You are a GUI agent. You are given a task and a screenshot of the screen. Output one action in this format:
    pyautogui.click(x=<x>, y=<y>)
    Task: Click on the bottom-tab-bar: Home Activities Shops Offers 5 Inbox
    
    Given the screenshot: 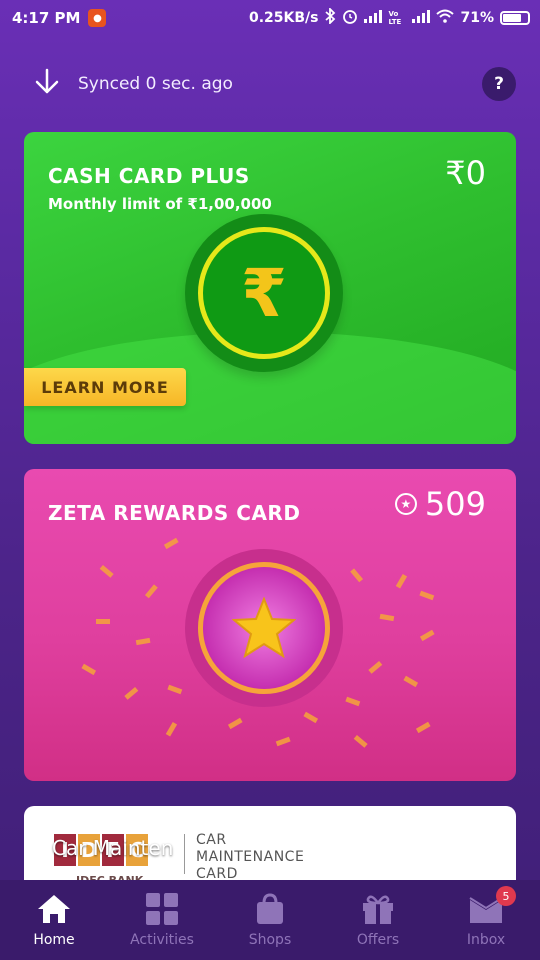 What is the action you would take?
    pyautogui.click(x=270, y=920)
    